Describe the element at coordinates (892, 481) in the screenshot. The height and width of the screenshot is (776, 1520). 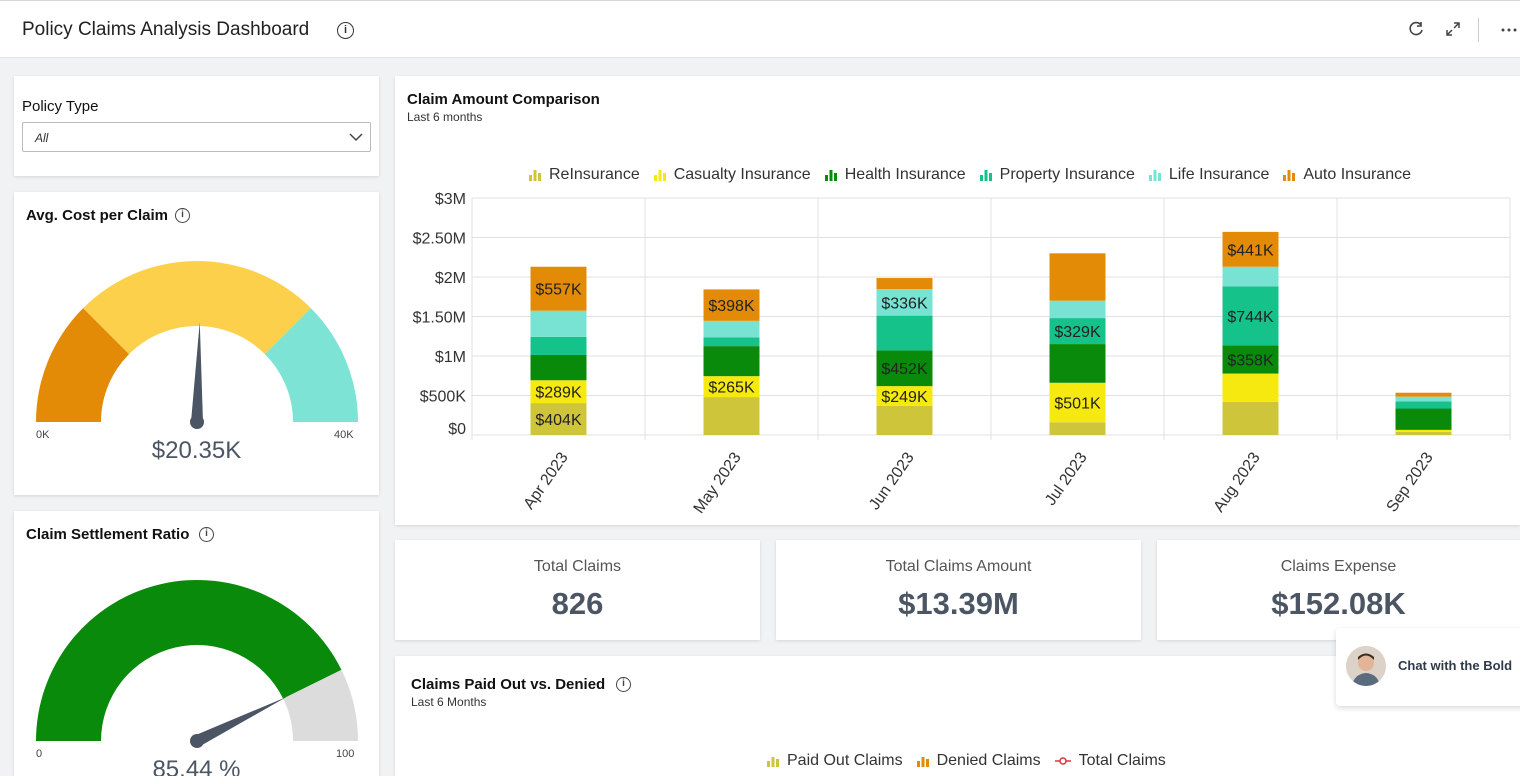
I see `x-tick-label: Jun 2023` at that location.